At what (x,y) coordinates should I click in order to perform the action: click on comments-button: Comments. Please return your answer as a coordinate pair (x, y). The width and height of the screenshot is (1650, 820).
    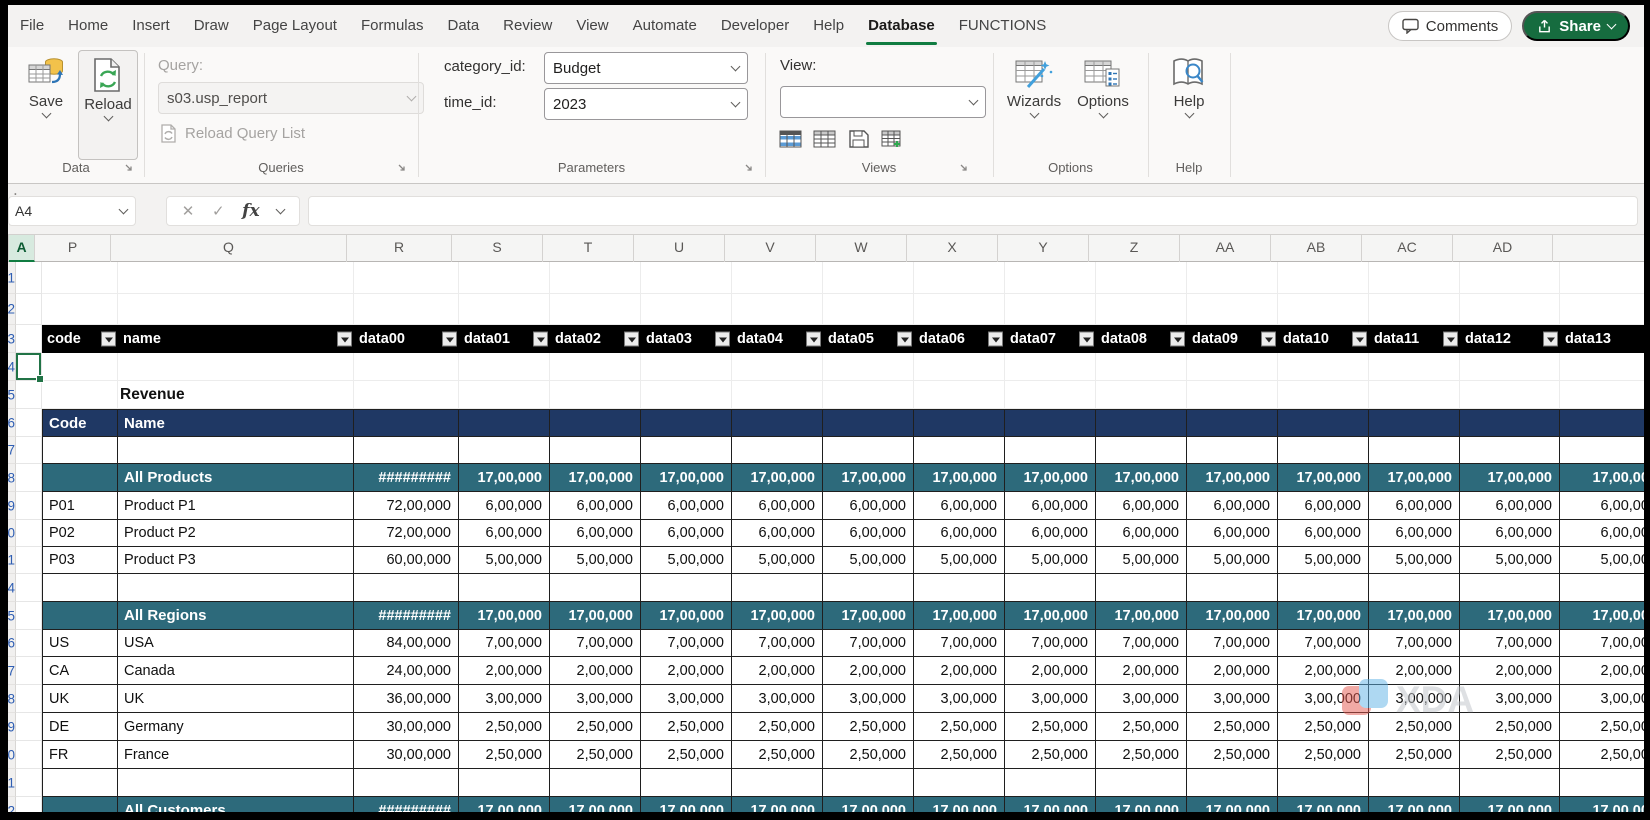
    Looking at the image, I should click on (1450, 26).